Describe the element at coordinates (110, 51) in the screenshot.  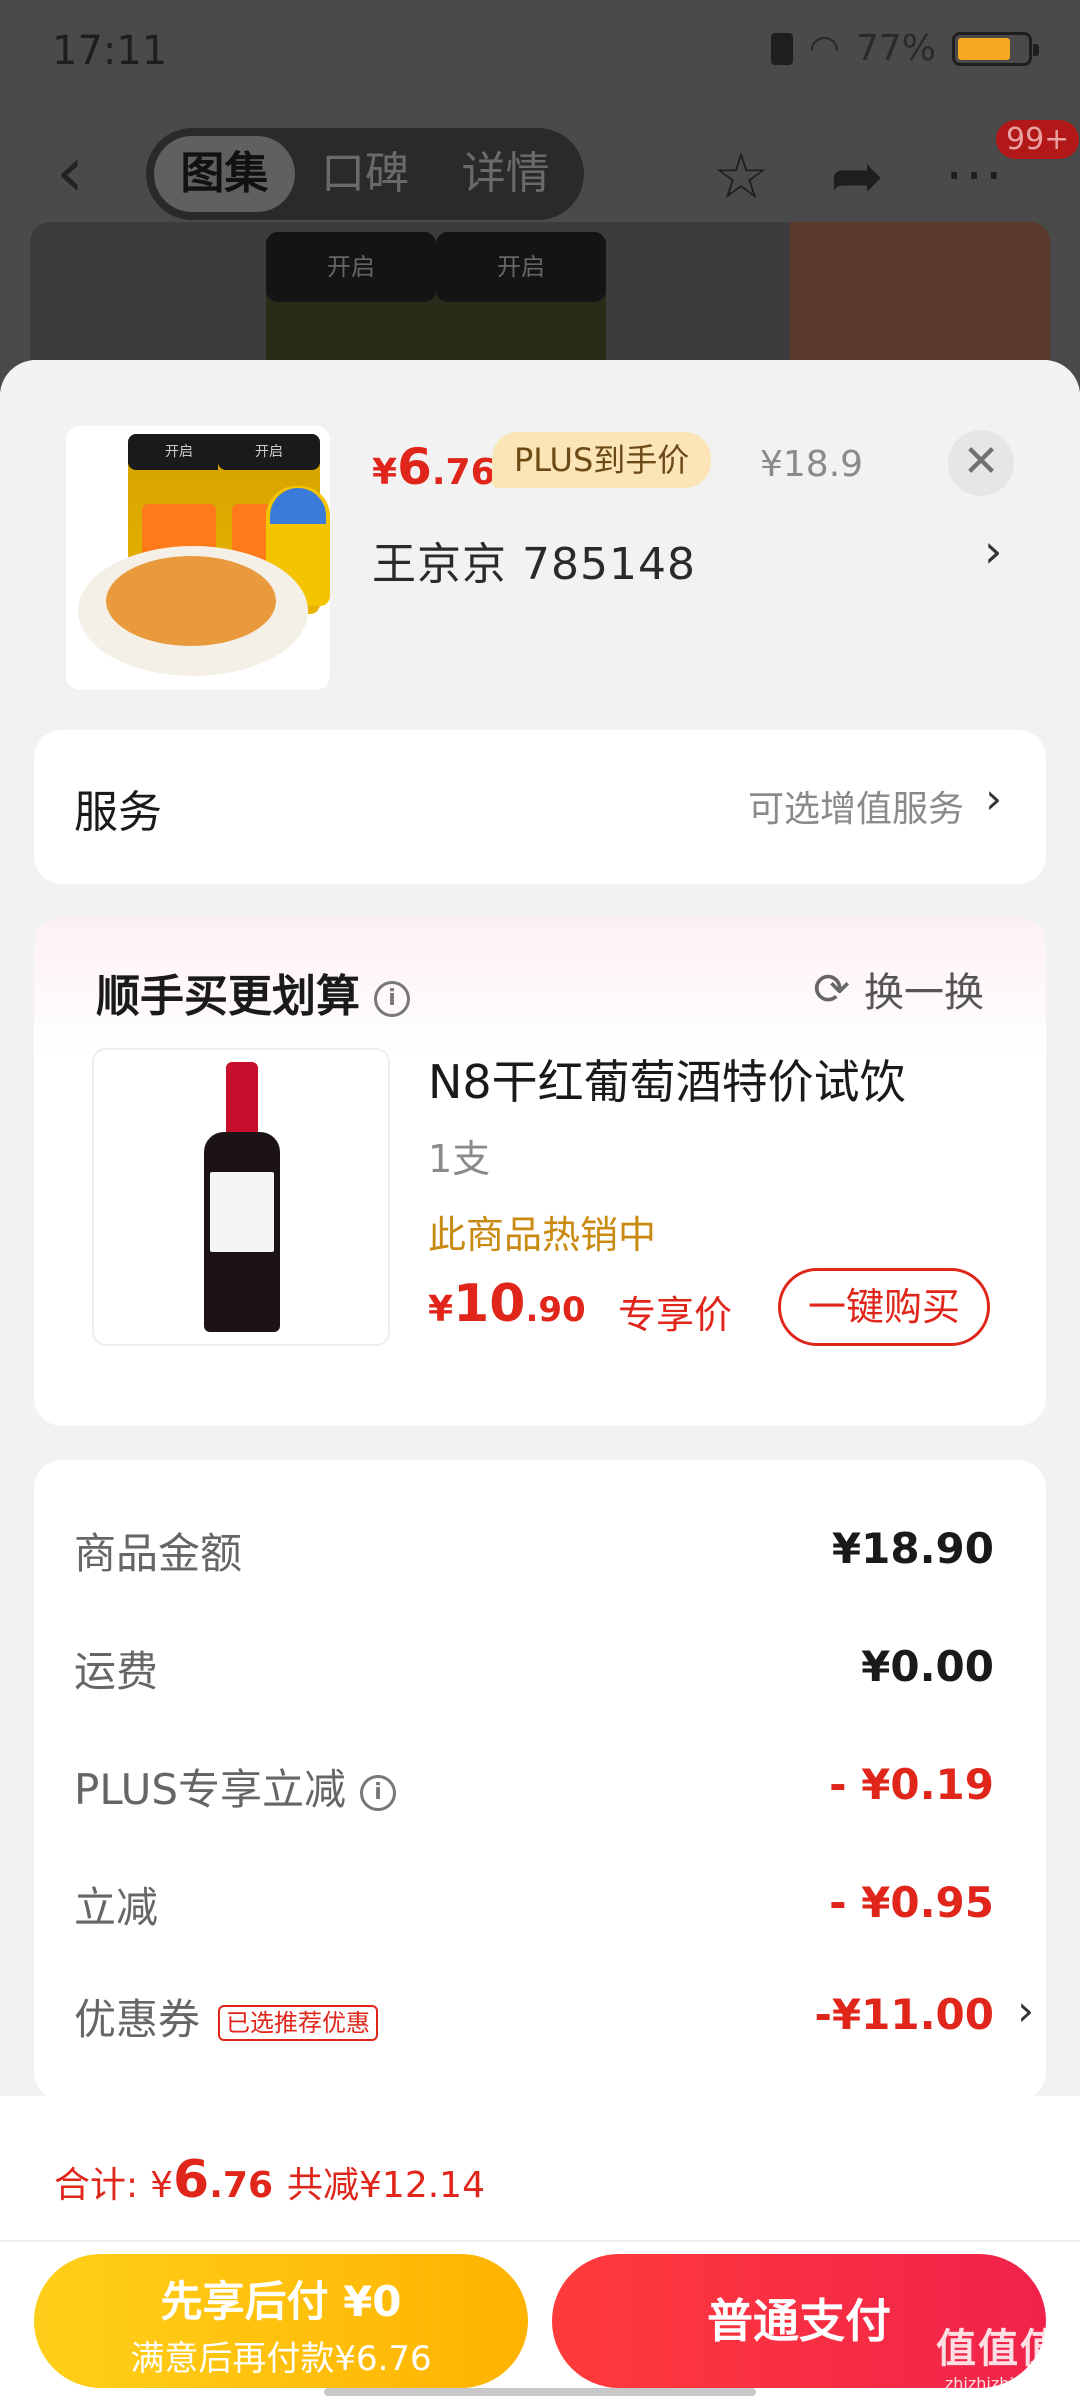
I see `status-time: 17:11` at that location.